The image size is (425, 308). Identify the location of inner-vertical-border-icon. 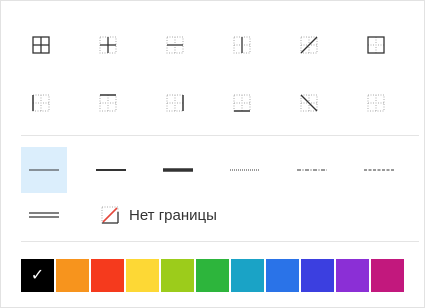
(242, 45).